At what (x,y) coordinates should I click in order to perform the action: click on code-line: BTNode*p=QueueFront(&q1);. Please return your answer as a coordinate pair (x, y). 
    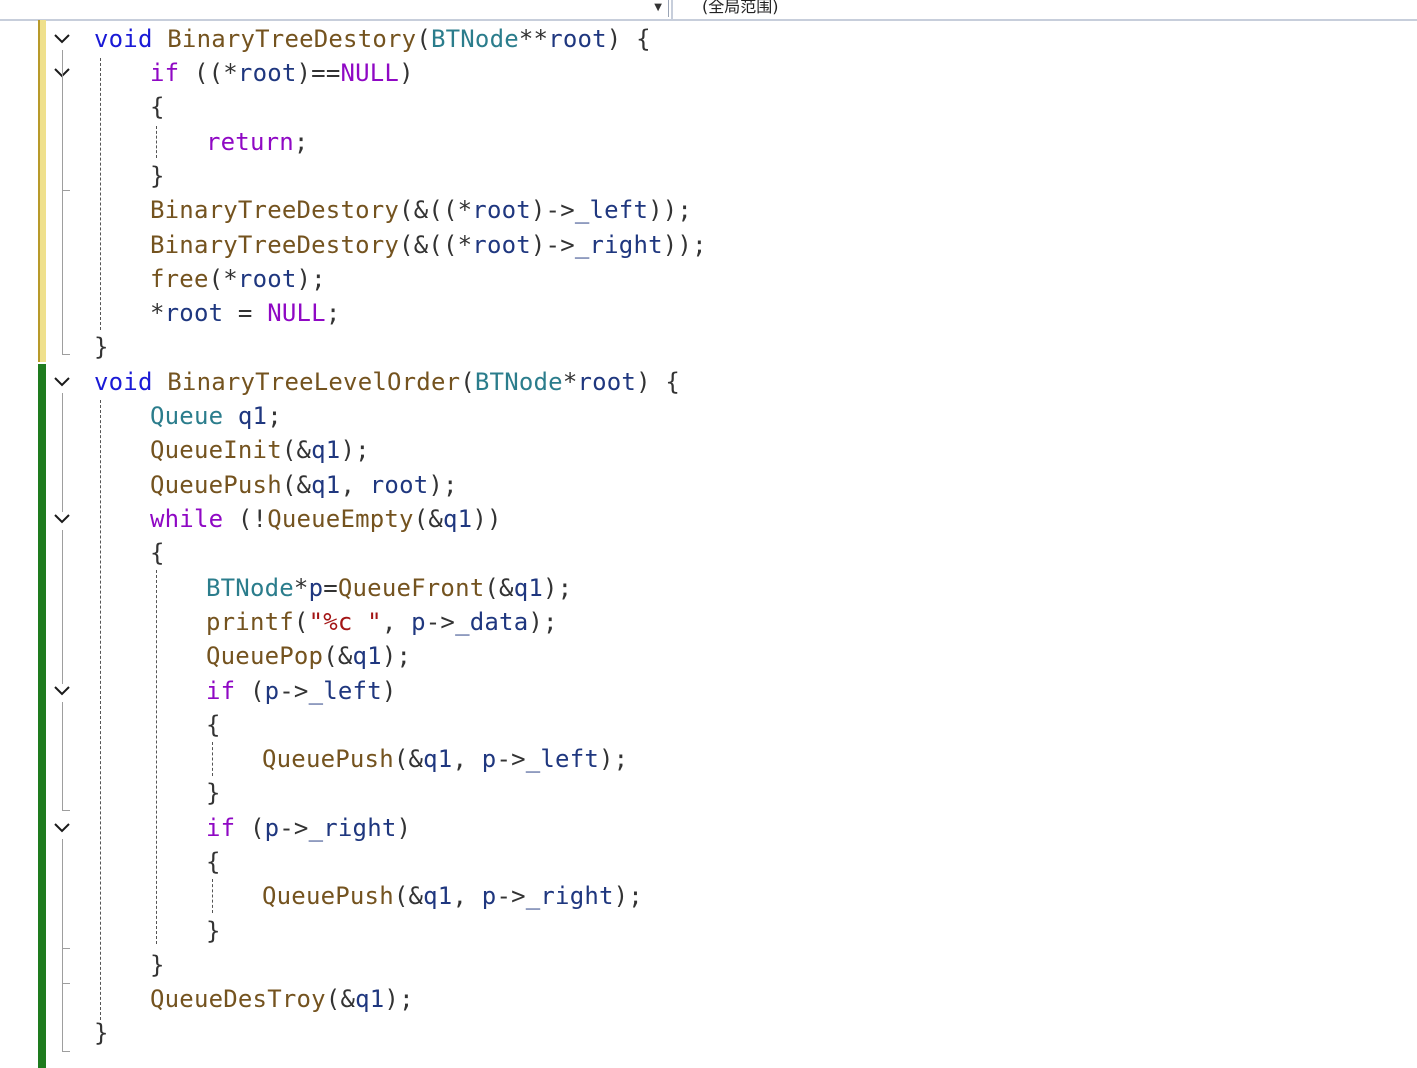
    Looking at the image, I should click on (389, 588).